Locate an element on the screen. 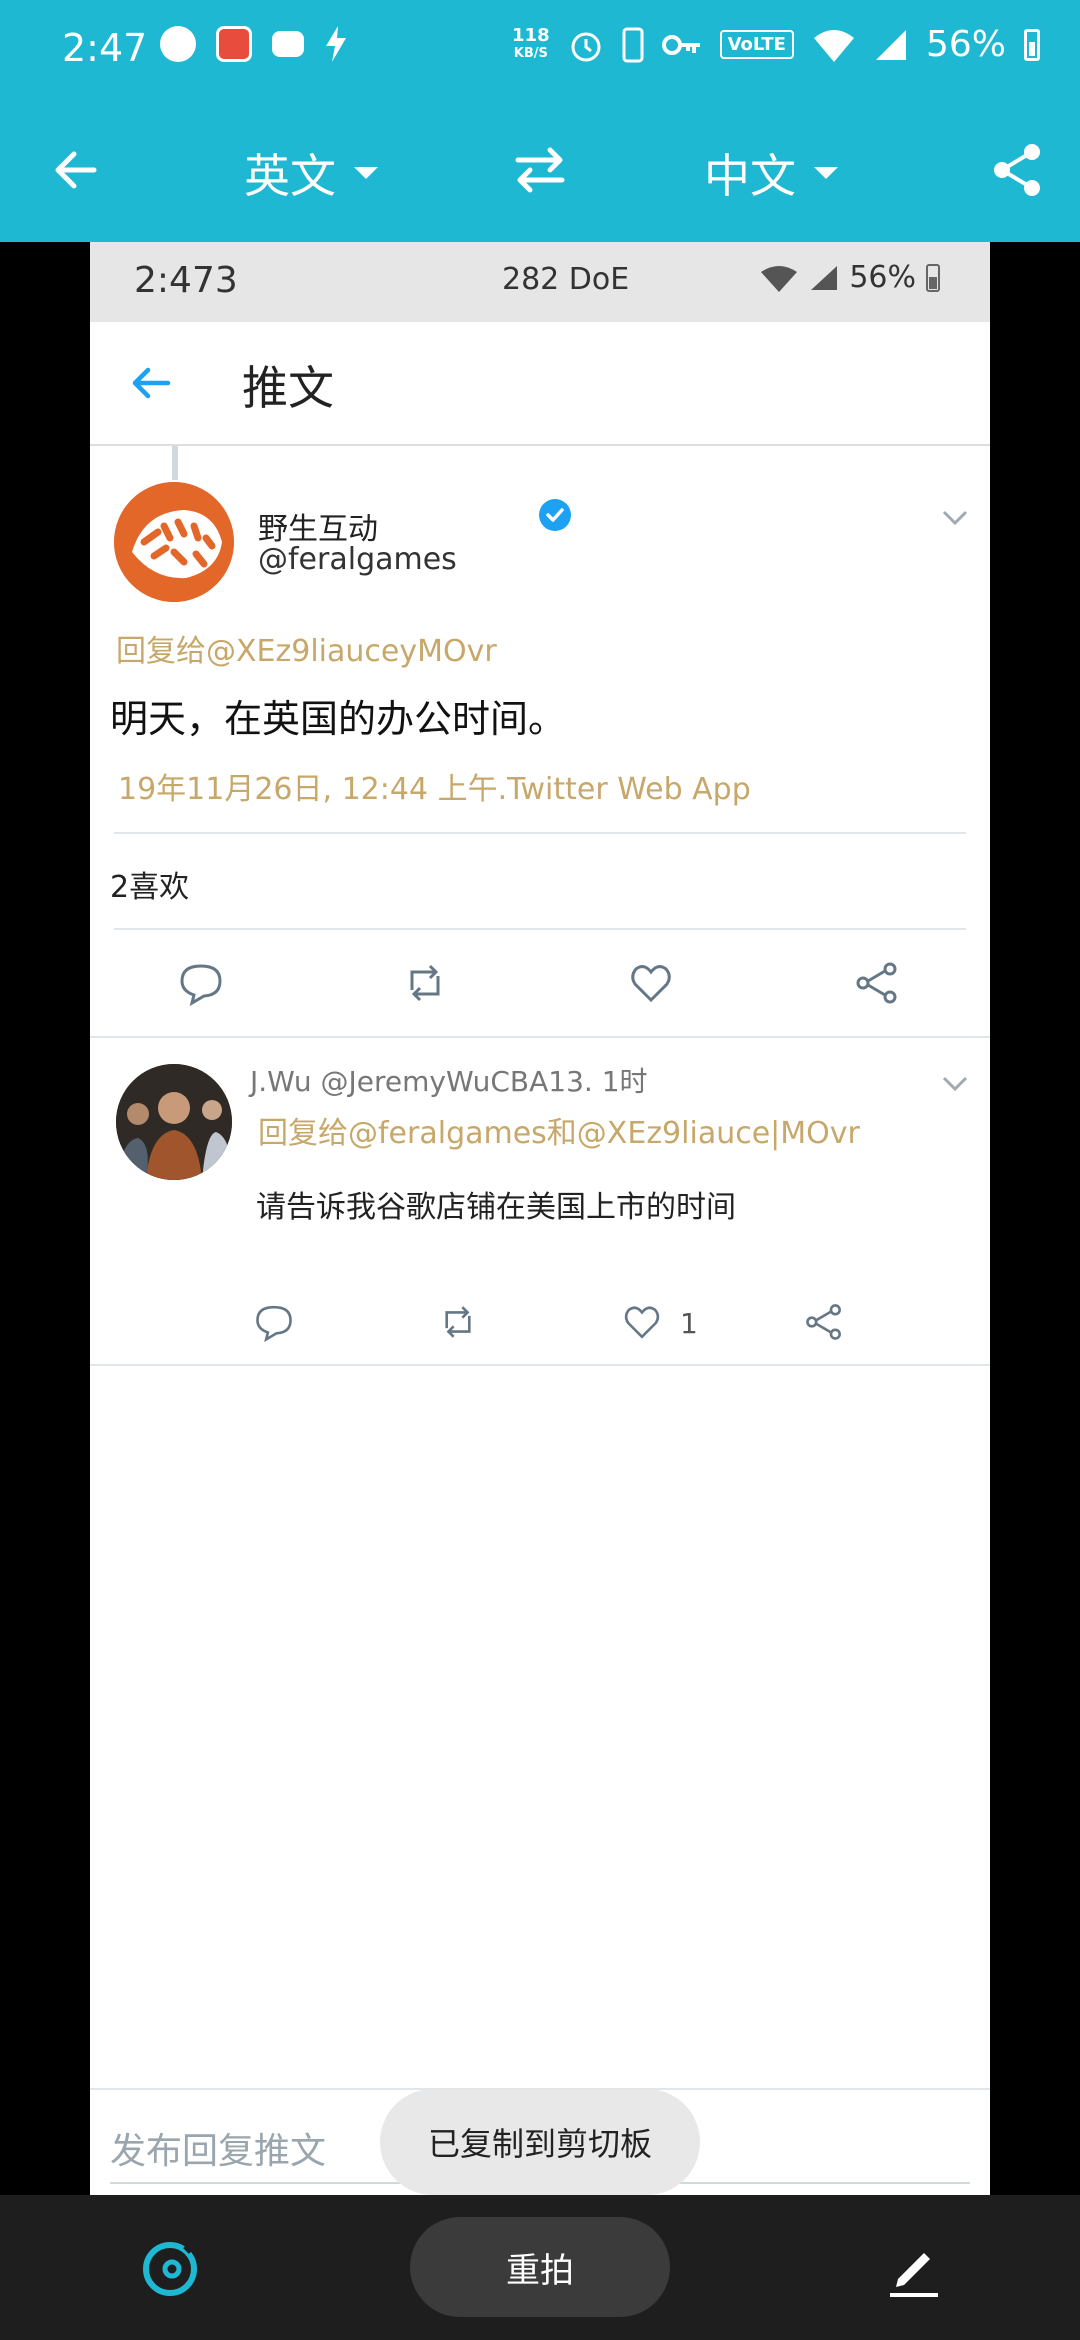 This screenshot has height=2340, width=1080. inner-status-right: 56% is located at coordinates (849, 277).